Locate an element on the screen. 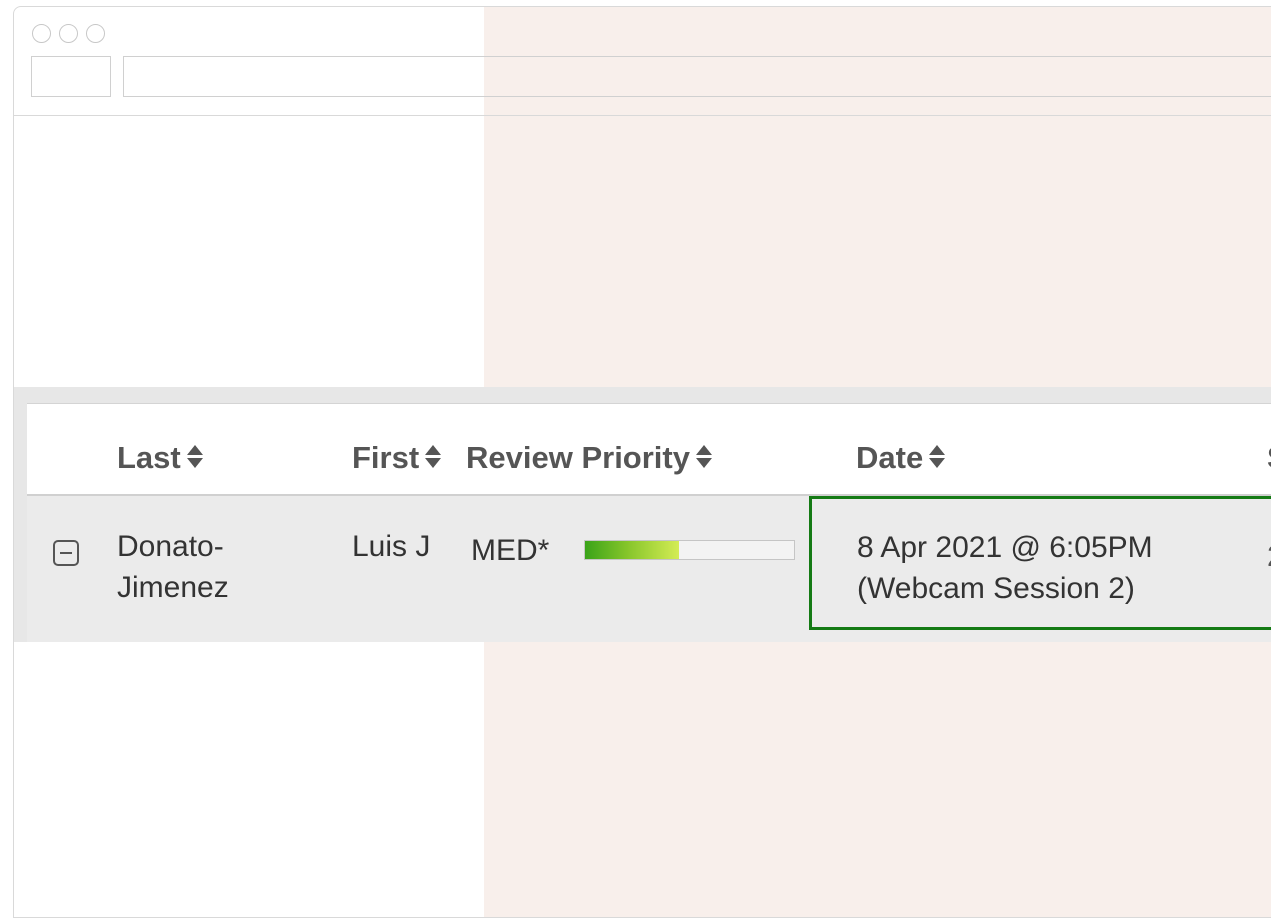 The width and height of the screenshot is (1271, 918). header-last: Last is located at coordinates (160, 458).